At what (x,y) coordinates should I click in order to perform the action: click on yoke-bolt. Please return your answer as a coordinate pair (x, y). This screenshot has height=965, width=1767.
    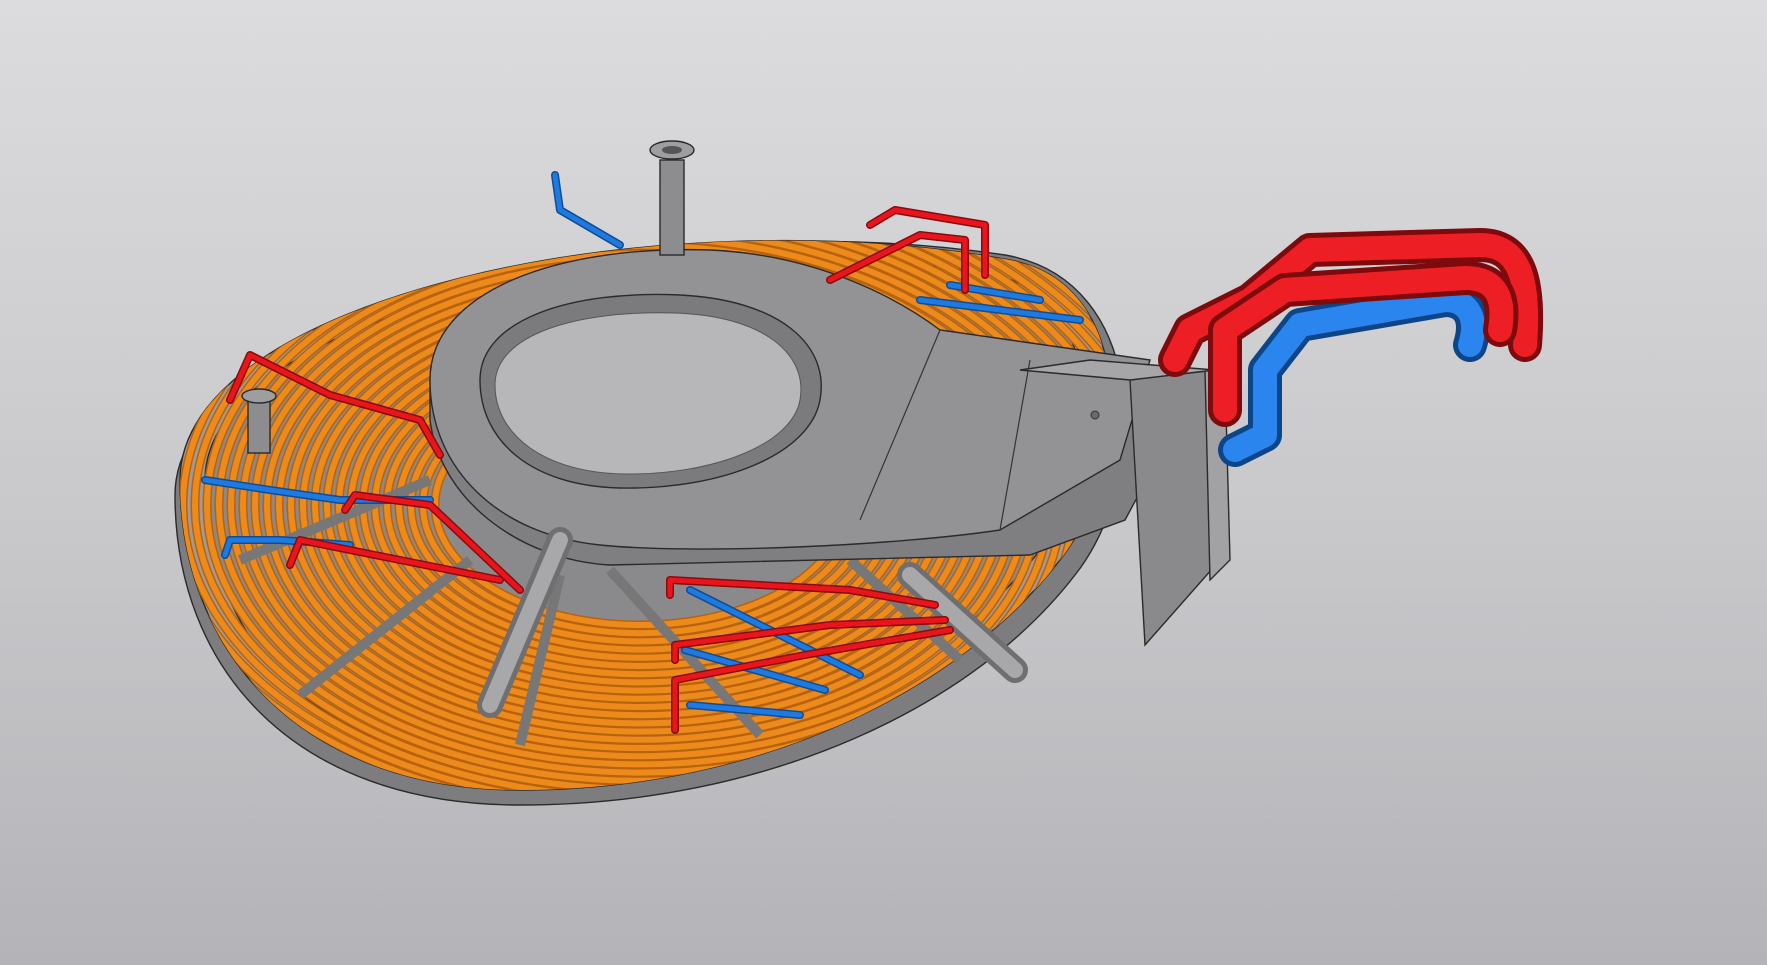
    Looking at the image, I should click on (1095, 415).